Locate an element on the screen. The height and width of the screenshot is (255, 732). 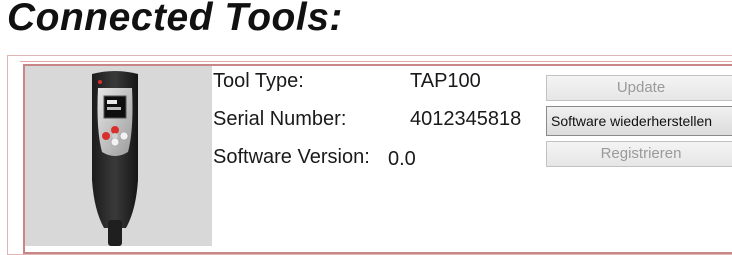
update-button: Update is located at coordinates (639, 88).